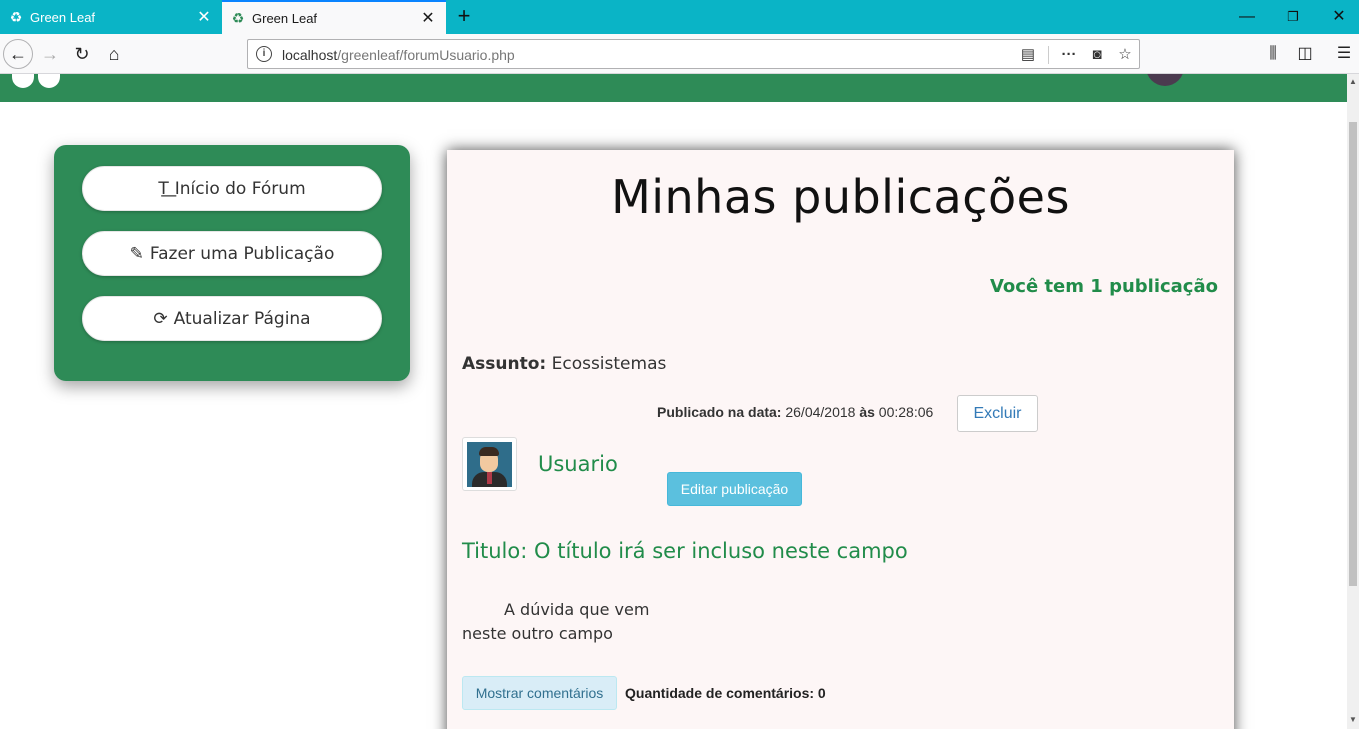 The width and height of the screenshot is (1359, 729). Describe the element at coordinates (504, 364) in the screenshot. I see `subject-label: Assunto:` at that location.